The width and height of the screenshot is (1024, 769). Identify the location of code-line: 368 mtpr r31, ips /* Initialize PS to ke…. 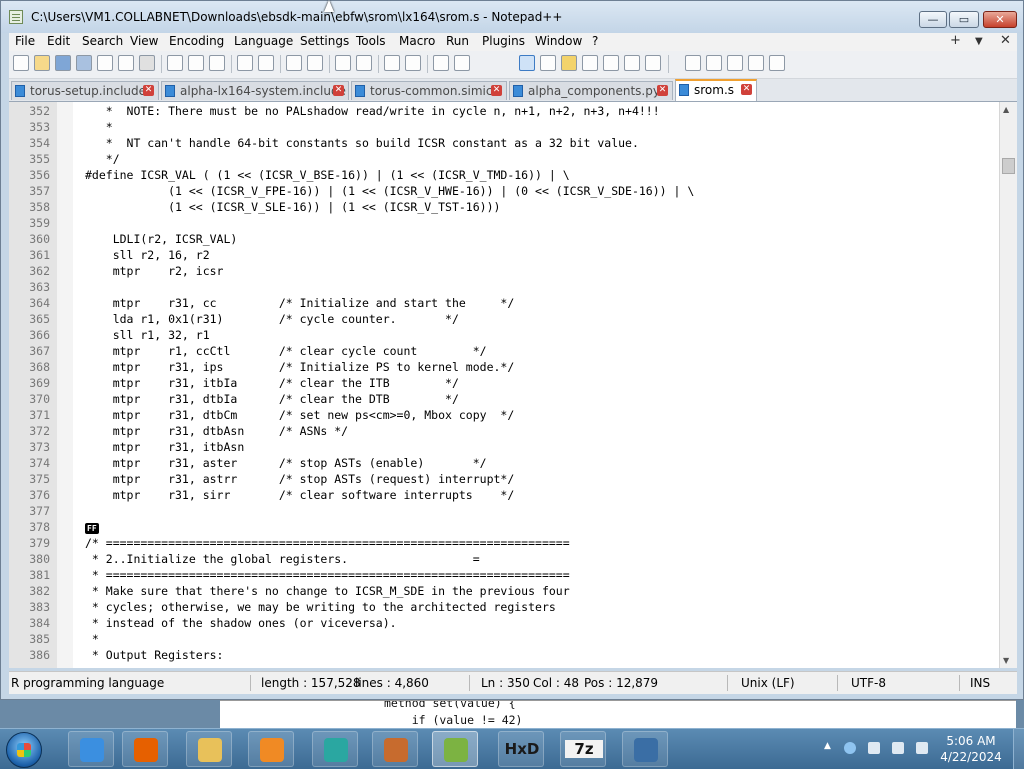
(504, 367).